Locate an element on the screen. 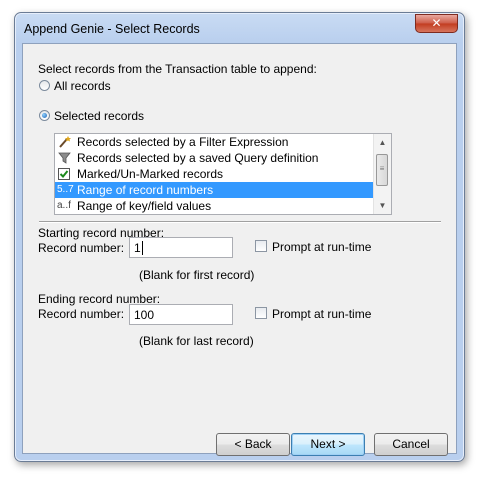  radio-selected-records-label: Selected records is located at coordinates (99, 116).